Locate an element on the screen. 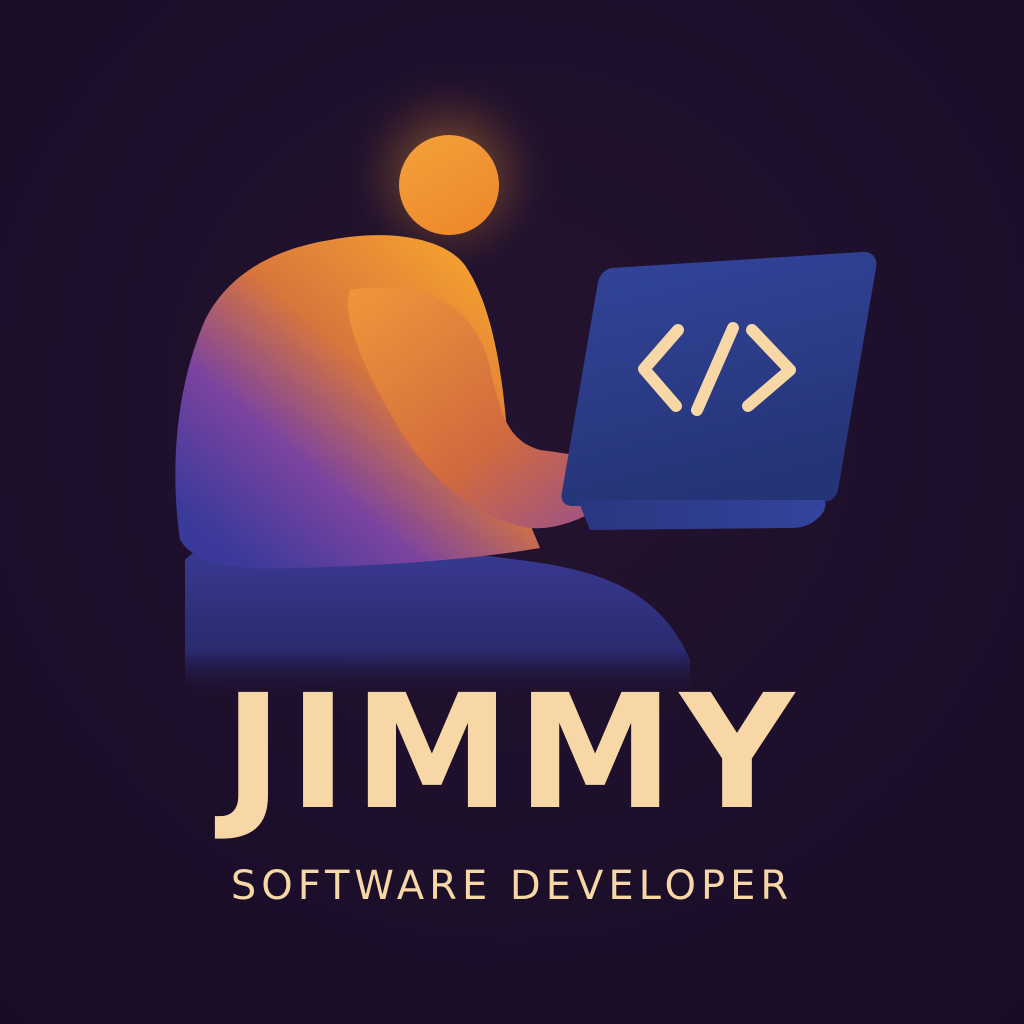  logo-tagline: SOFTWARE DEVELOPER is located at coordinates (512, 886).